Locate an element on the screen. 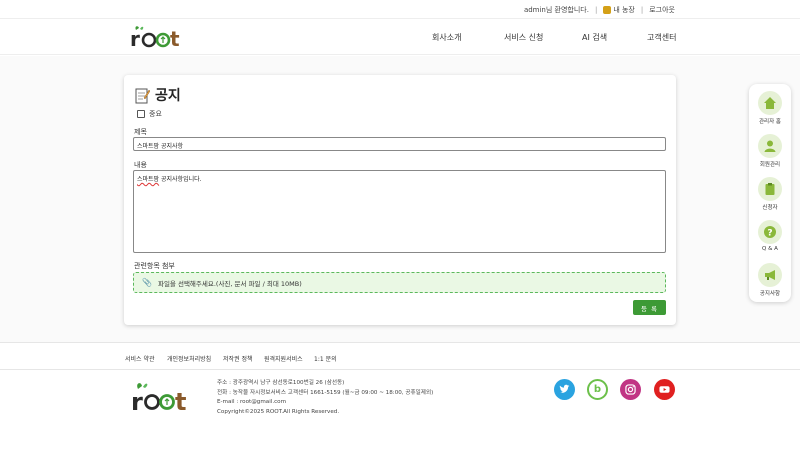  youtube-icon is located at coordinates (664, 389).